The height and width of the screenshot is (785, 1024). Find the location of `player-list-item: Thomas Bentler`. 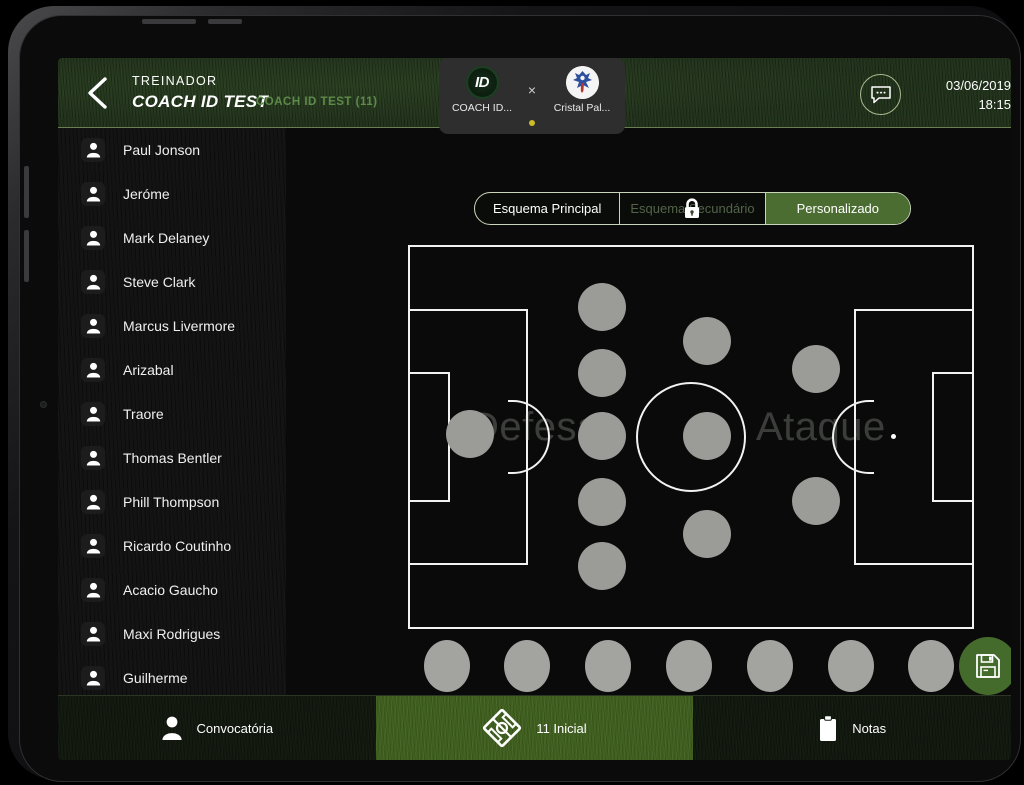

player-list-item: Thomas Bentler is located at coordinates (172, 458).